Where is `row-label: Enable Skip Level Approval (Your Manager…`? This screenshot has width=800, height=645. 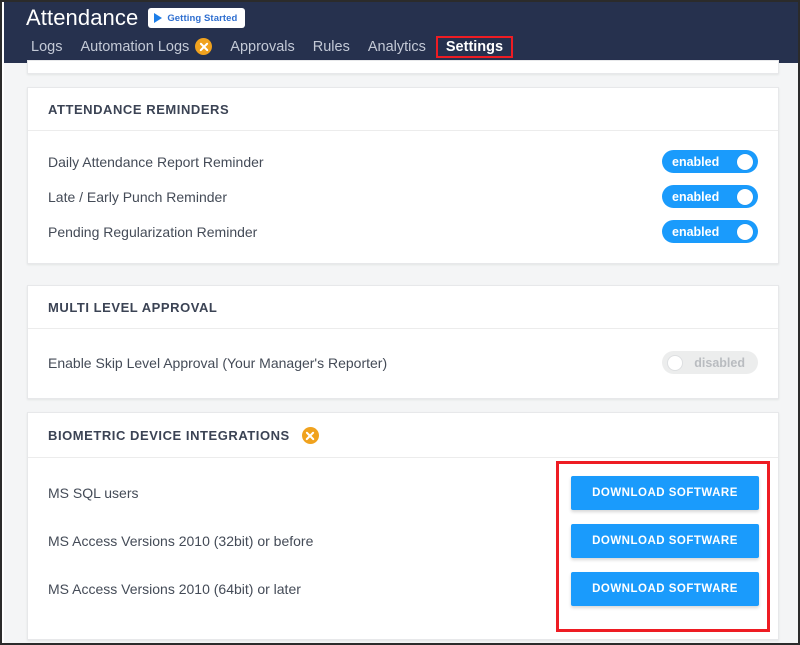
row-label: Enable Skip Level Approval (Your Manager… is located at coordinates (218, 362).